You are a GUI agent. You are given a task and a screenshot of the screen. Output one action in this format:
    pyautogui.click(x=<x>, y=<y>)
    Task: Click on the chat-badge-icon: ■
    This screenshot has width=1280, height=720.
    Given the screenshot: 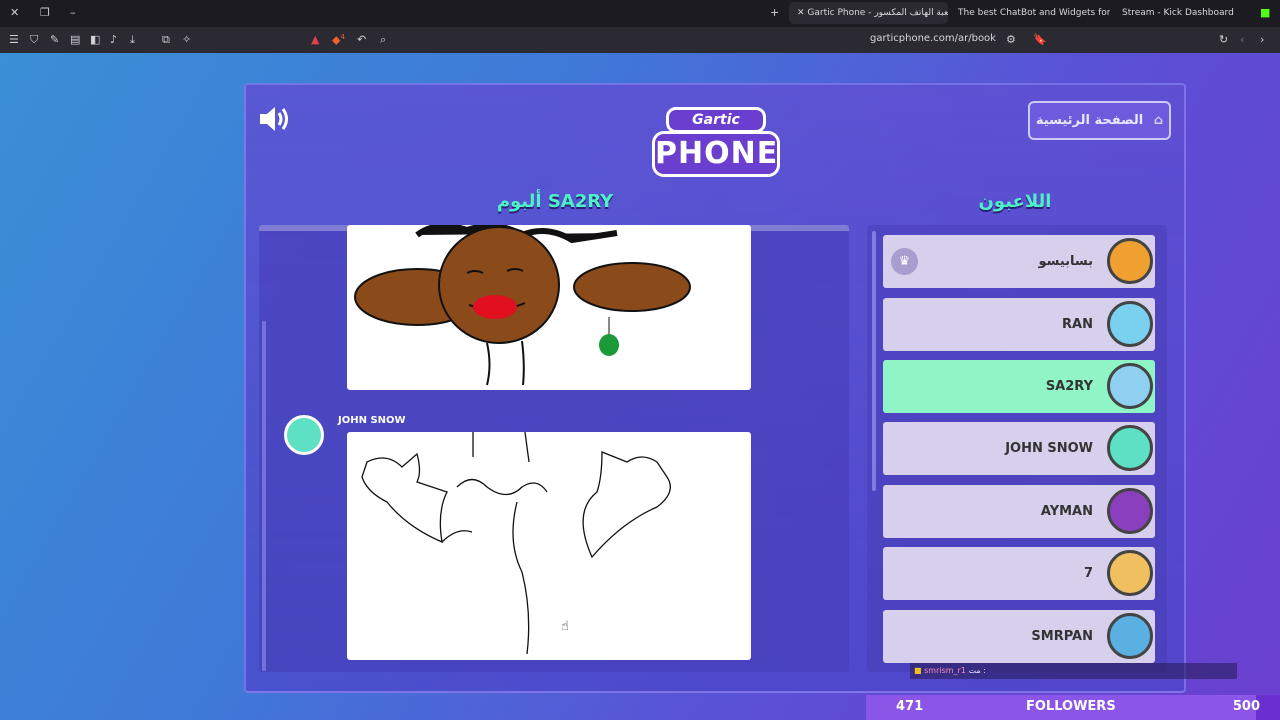 What is the action you would take?
    pyautogui.click(x=918, y=670)
    